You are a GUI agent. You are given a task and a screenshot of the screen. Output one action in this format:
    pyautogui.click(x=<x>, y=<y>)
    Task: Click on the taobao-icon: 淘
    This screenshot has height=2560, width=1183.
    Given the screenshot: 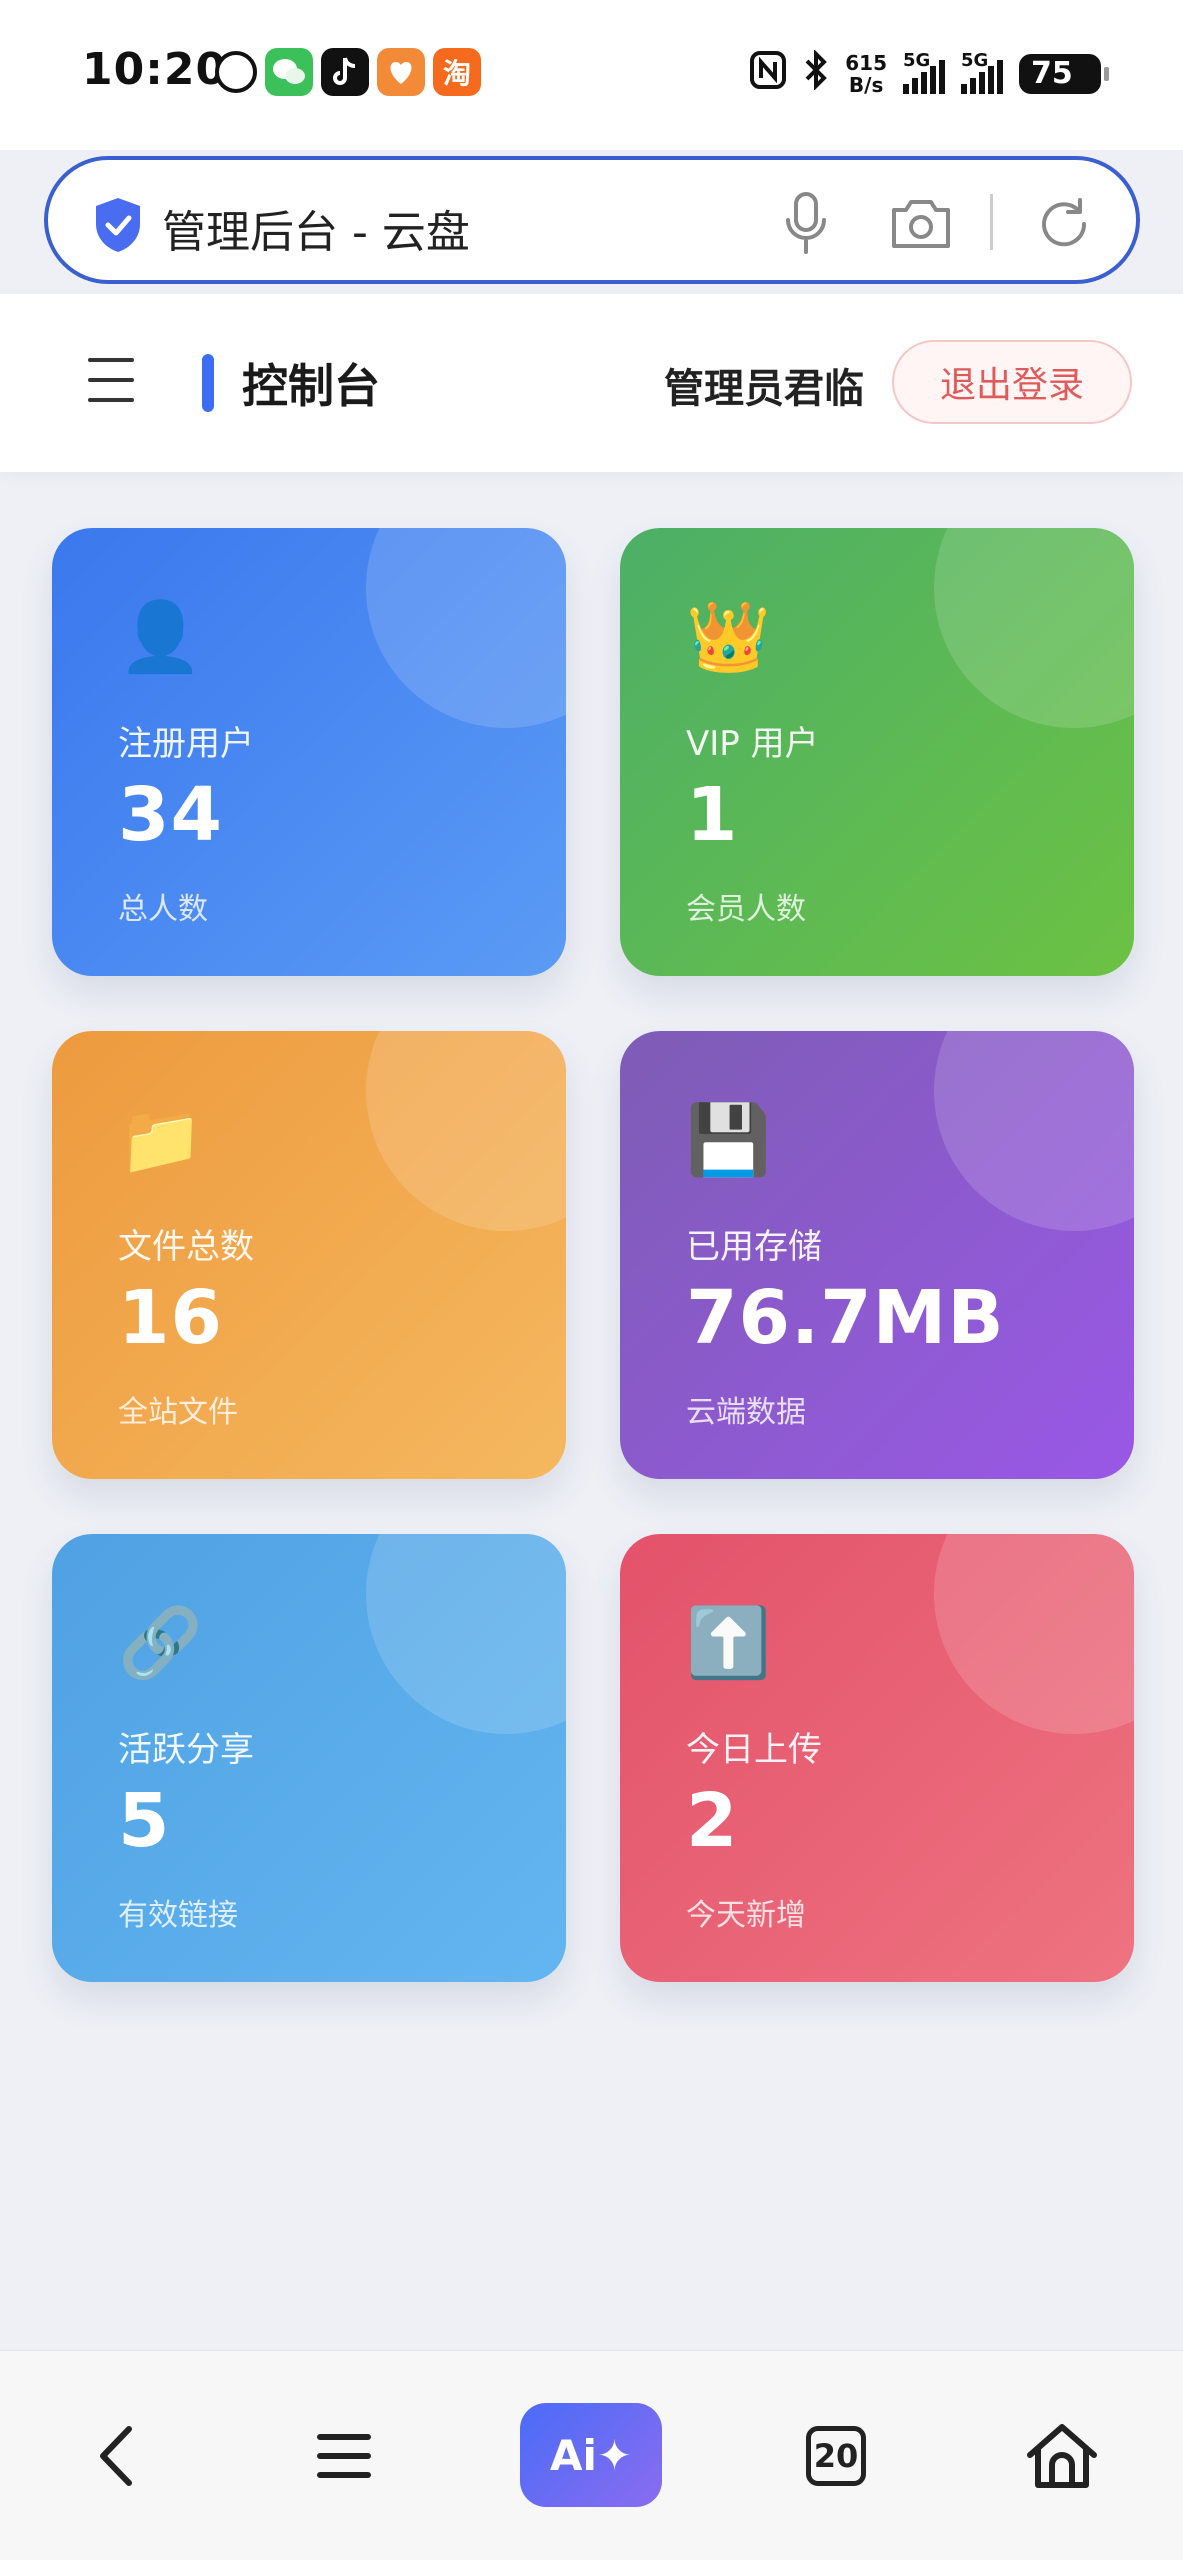 What is the action you would take?
    pyautogui.click(x=457, y=72)
    